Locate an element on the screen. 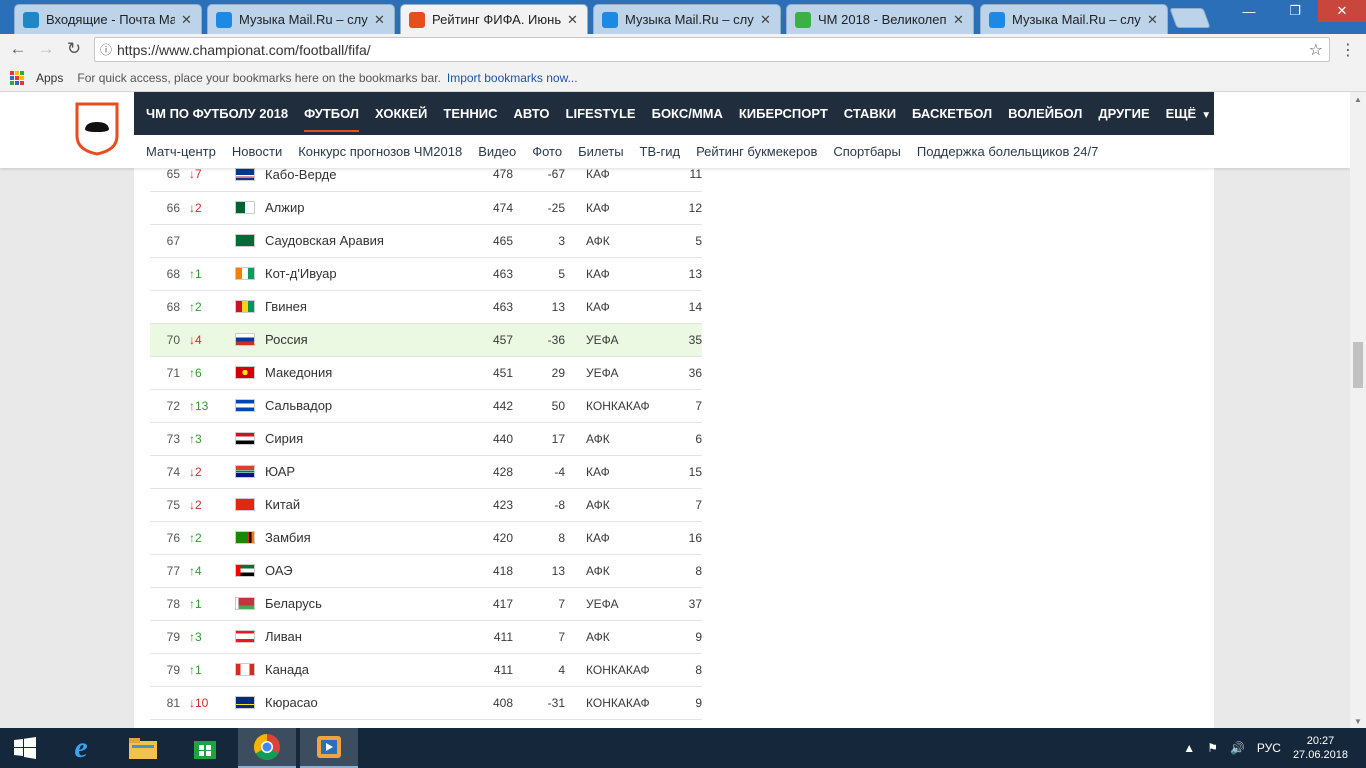 The image size is (1366, 768). sub-nav-item: Видео is located at coordinates (497, 151).